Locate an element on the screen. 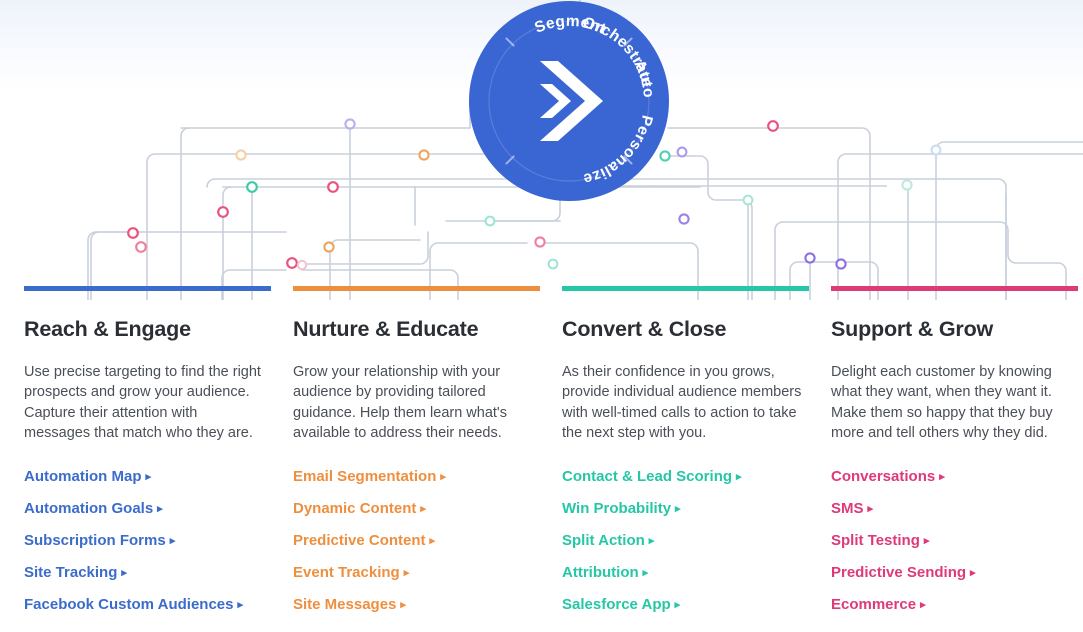  feature-link-label: Attribution is located at coordinates (600, 572).